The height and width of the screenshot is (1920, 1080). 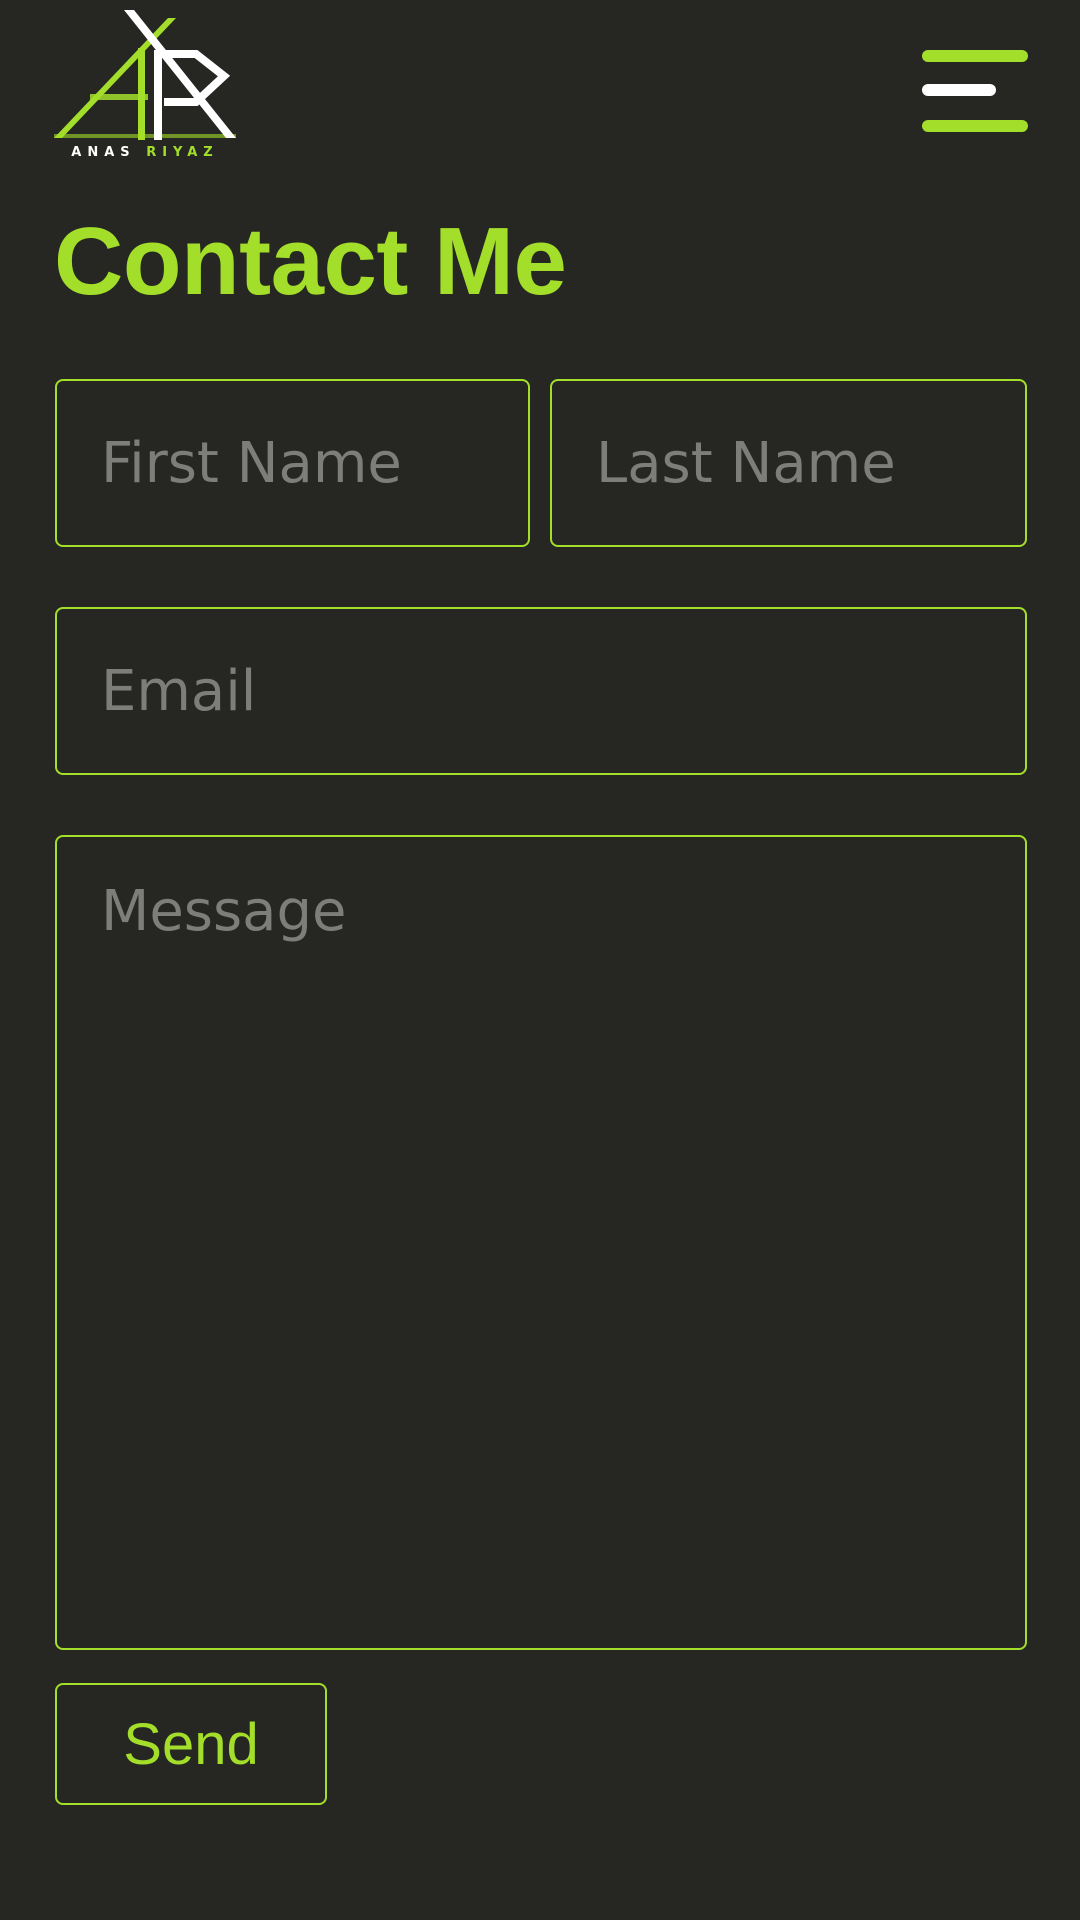 I want to click on logo-wordmark: ANAS RIYAZ, so click(x=145, y=152).